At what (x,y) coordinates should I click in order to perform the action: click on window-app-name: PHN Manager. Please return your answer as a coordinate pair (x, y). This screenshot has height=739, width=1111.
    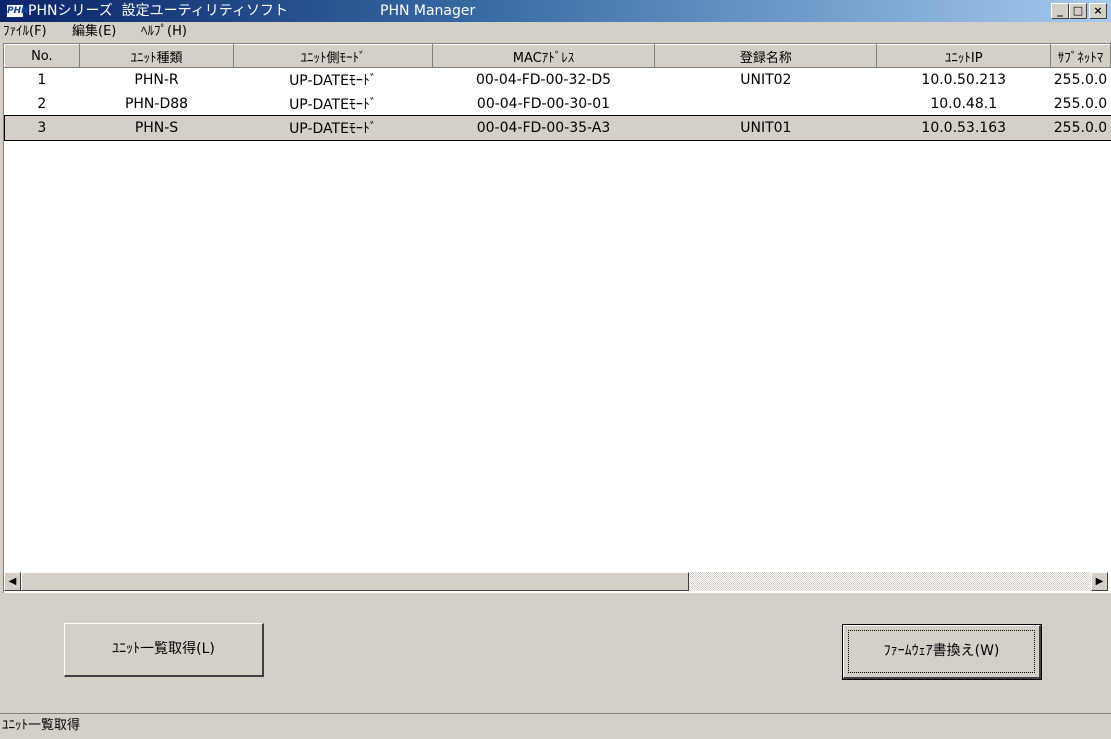
    Looking at the image, I should click on (428, 11).